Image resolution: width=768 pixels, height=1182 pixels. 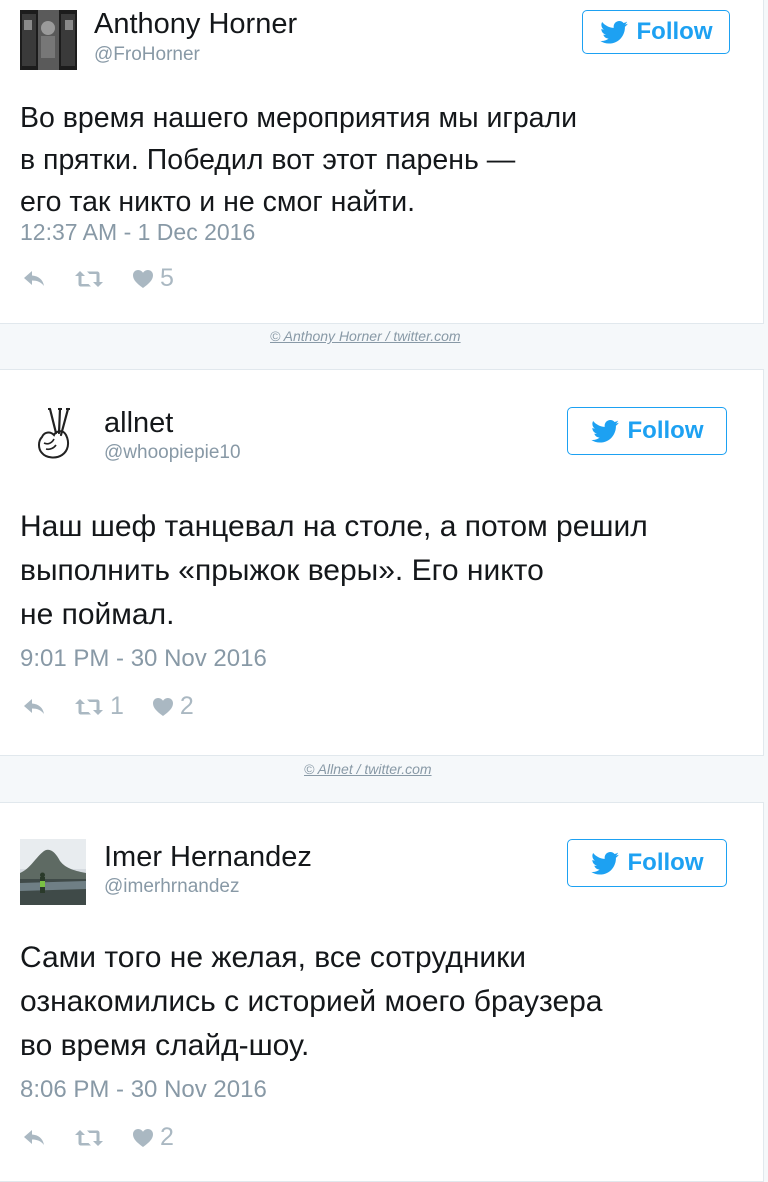 I want to click on user-name: Anthony Horner, so click(x=195, y=24).